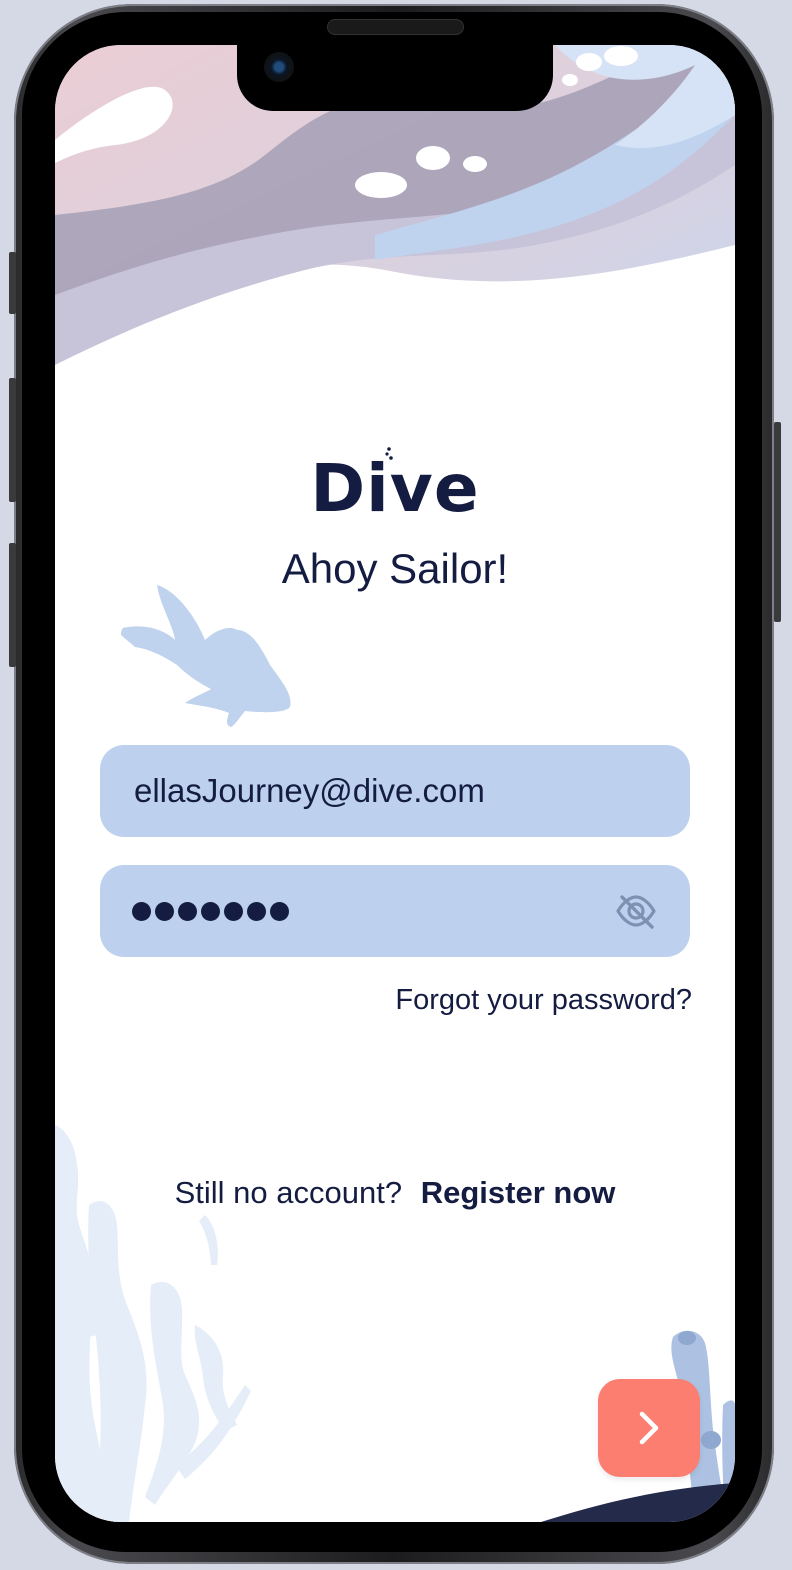  What do you see at coordinates (543, 1000) in the screenshot?
I see `forgot-password-link: Forgot your password?` at bounding box center [543, 1000].